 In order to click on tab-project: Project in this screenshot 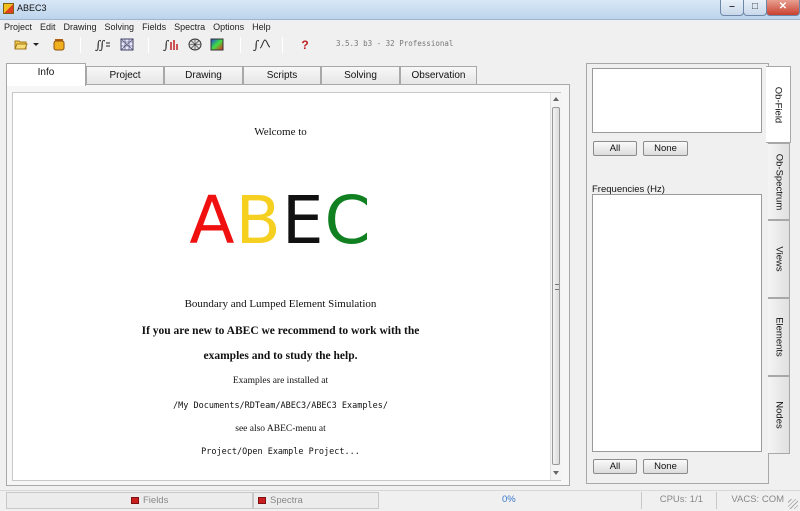, I will do `click(125, 75)`.